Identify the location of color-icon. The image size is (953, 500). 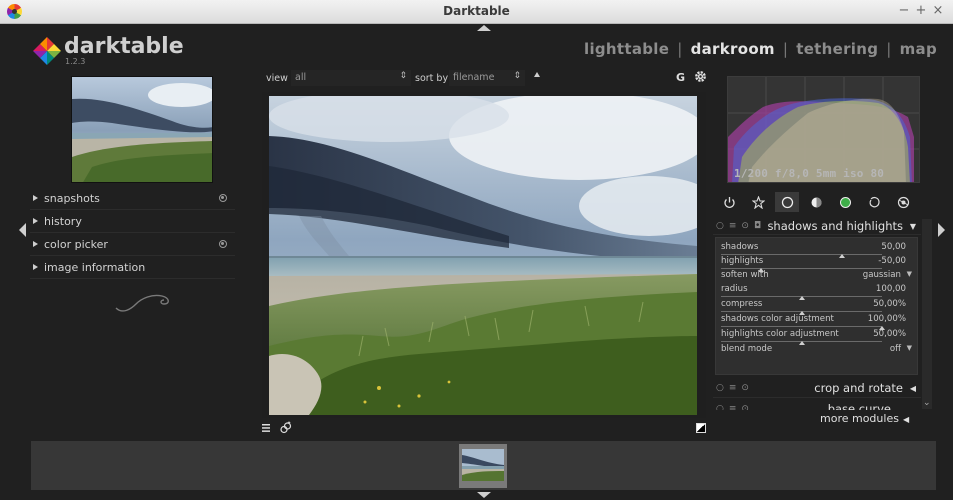
(845, 202).